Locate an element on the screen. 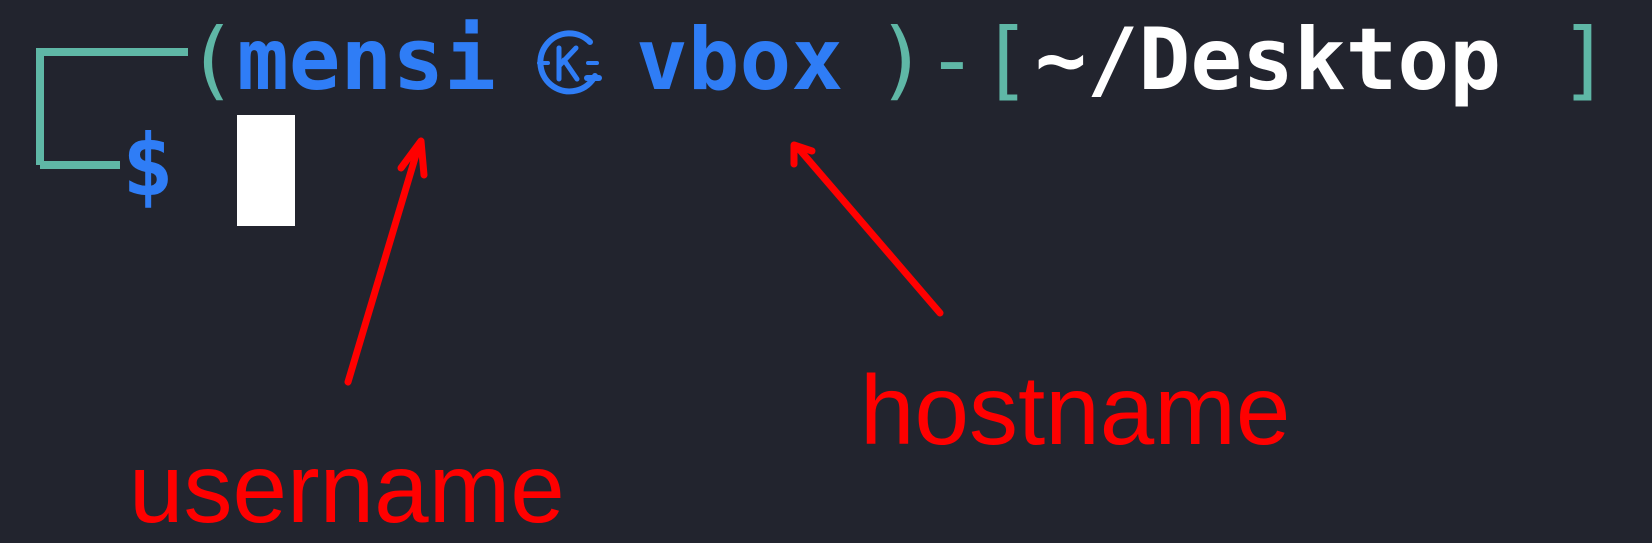  hostname-annotation: hostname is located at coordinates (1075, 410).